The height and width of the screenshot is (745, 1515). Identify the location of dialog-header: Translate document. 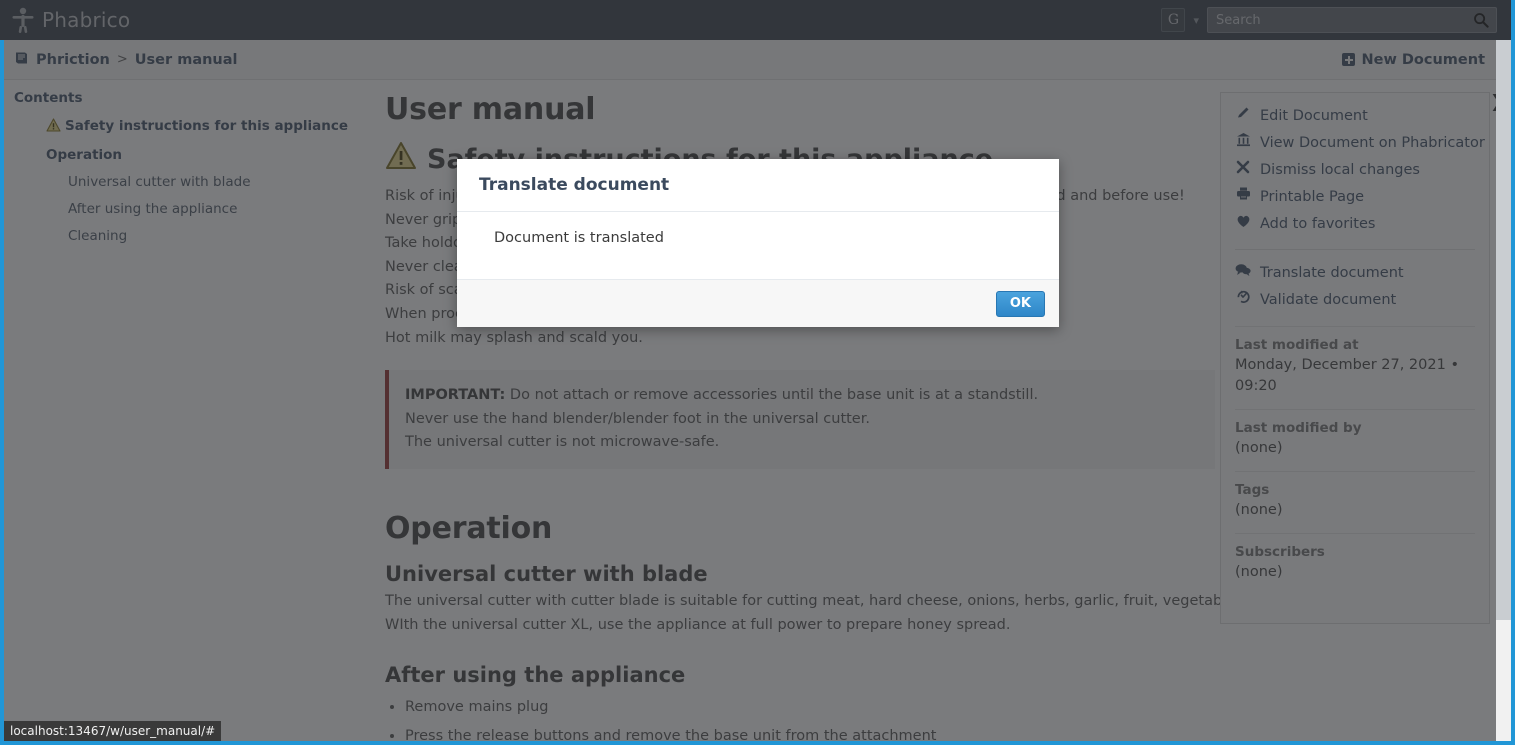
(758, 185).